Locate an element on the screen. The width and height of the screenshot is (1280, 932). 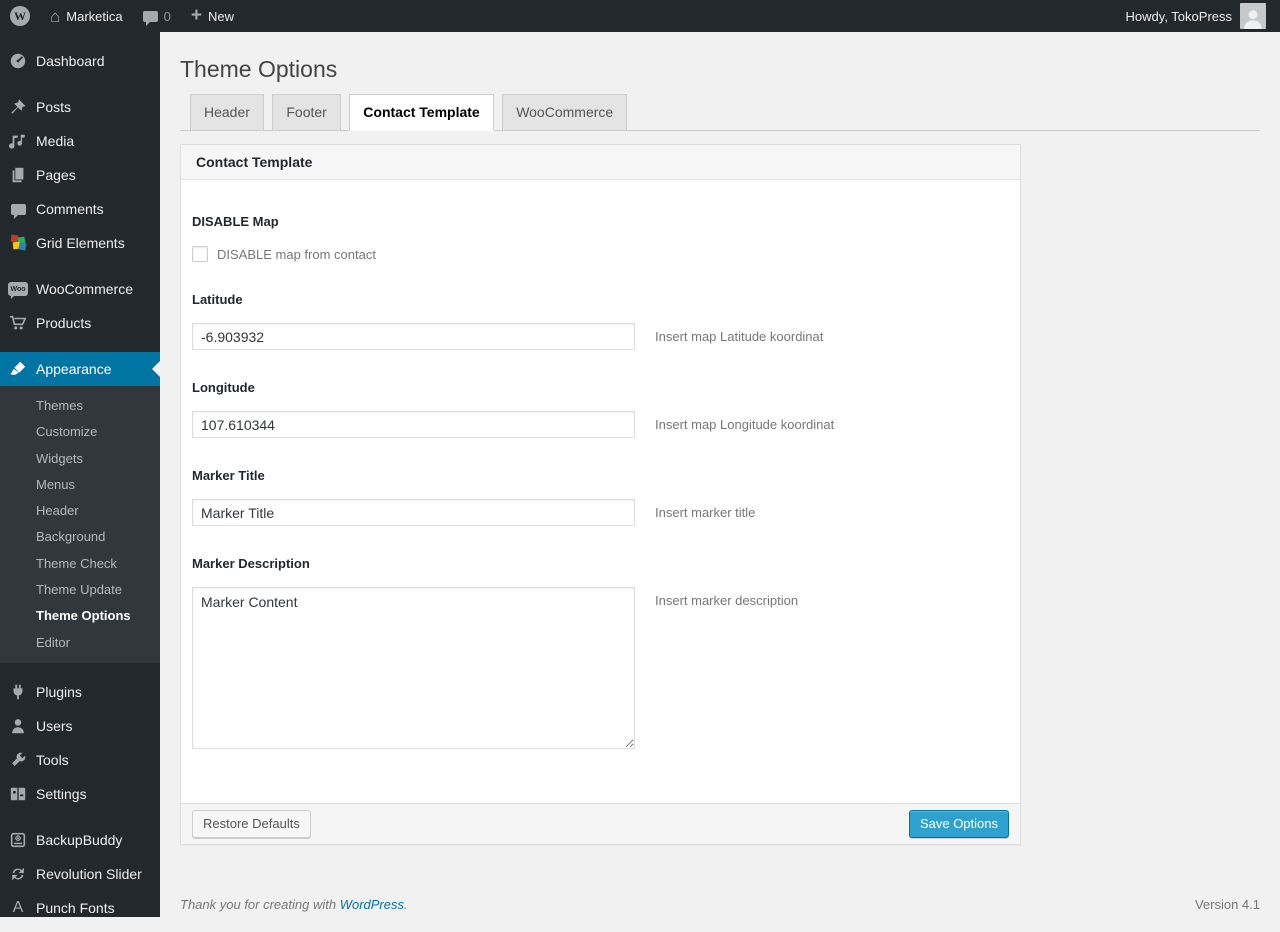
sidebar-item-revolution-slider: Revolution Slider is located at coordinates (80, 874).